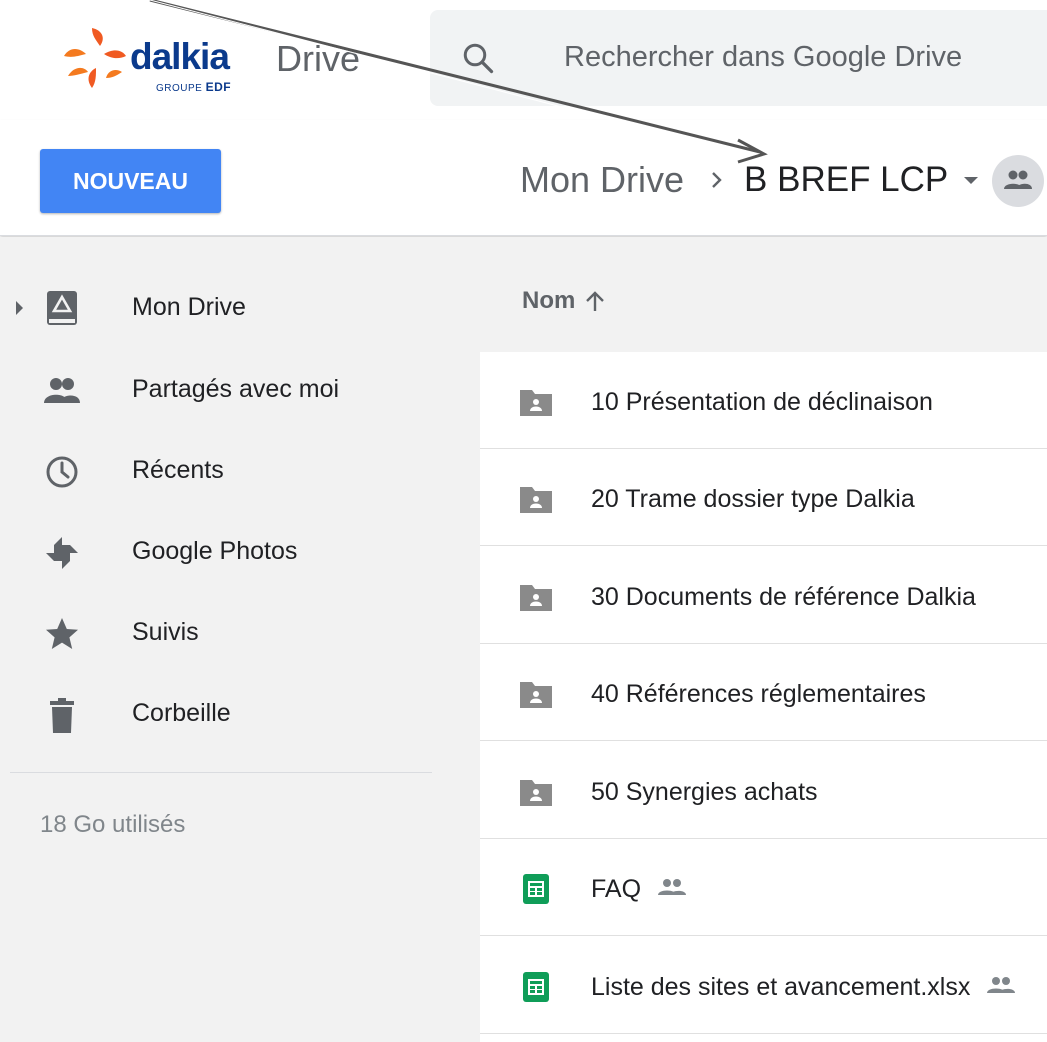 The height and width of the screenshot is (1042, 1047). I want to click on file-name: 40 Références réglementaires, so click(758, 694).